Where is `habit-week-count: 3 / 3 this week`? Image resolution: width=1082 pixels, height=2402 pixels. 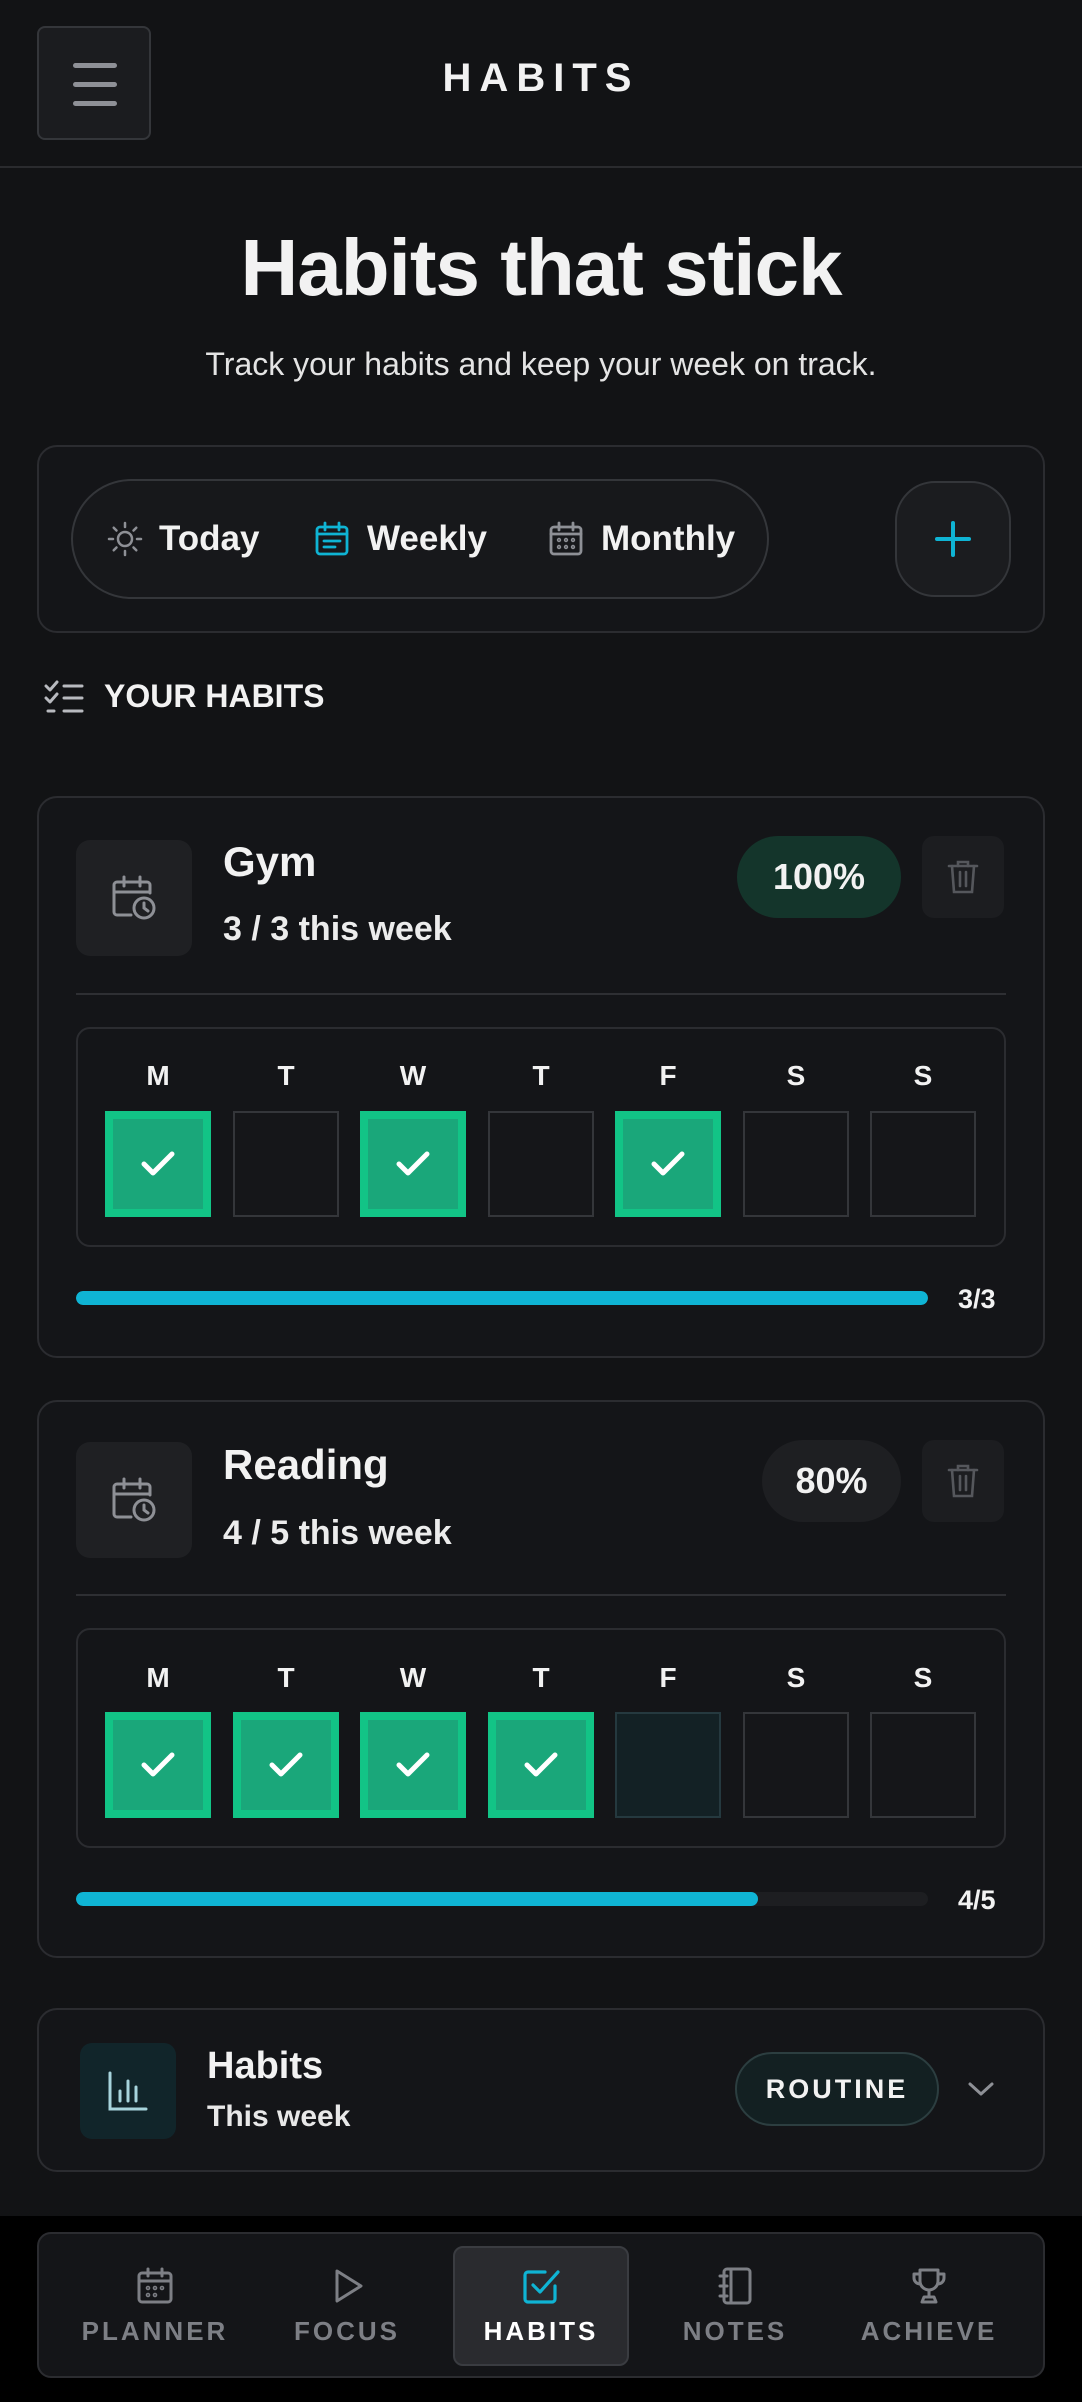
habit-week-count: 3 / 3 this week is located at coordinates (337, 929).